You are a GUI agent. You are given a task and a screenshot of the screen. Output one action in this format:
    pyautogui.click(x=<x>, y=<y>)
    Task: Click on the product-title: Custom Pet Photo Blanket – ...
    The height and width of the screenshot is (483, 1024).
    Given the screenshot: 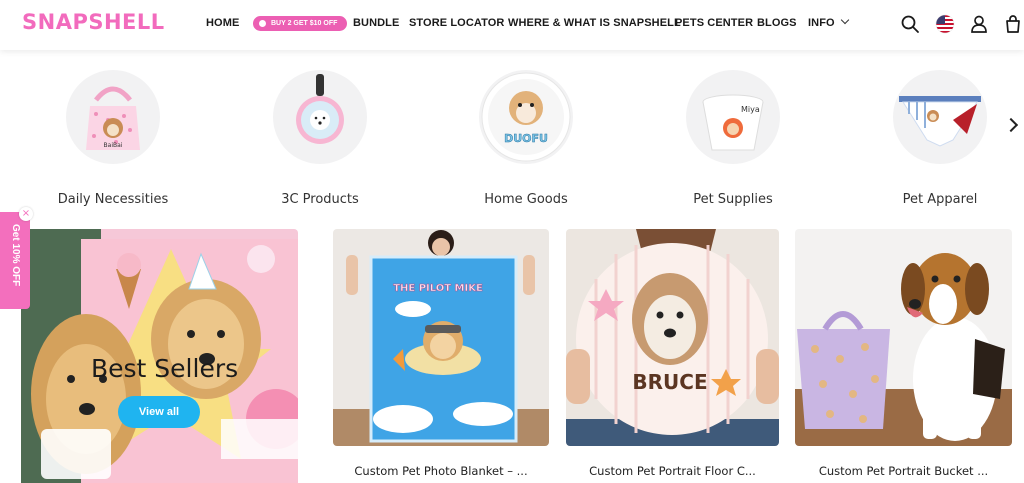 What is the action you would take?
    pyautogui.click(x=441, y=471)
    